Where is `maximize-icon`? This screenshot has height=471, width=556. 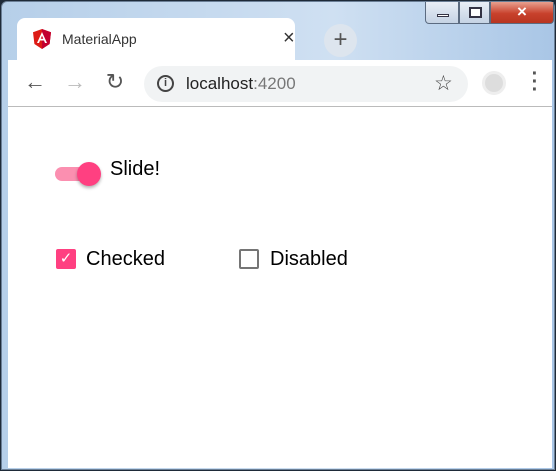
maximize-icon is located at coordinates (475, 12).